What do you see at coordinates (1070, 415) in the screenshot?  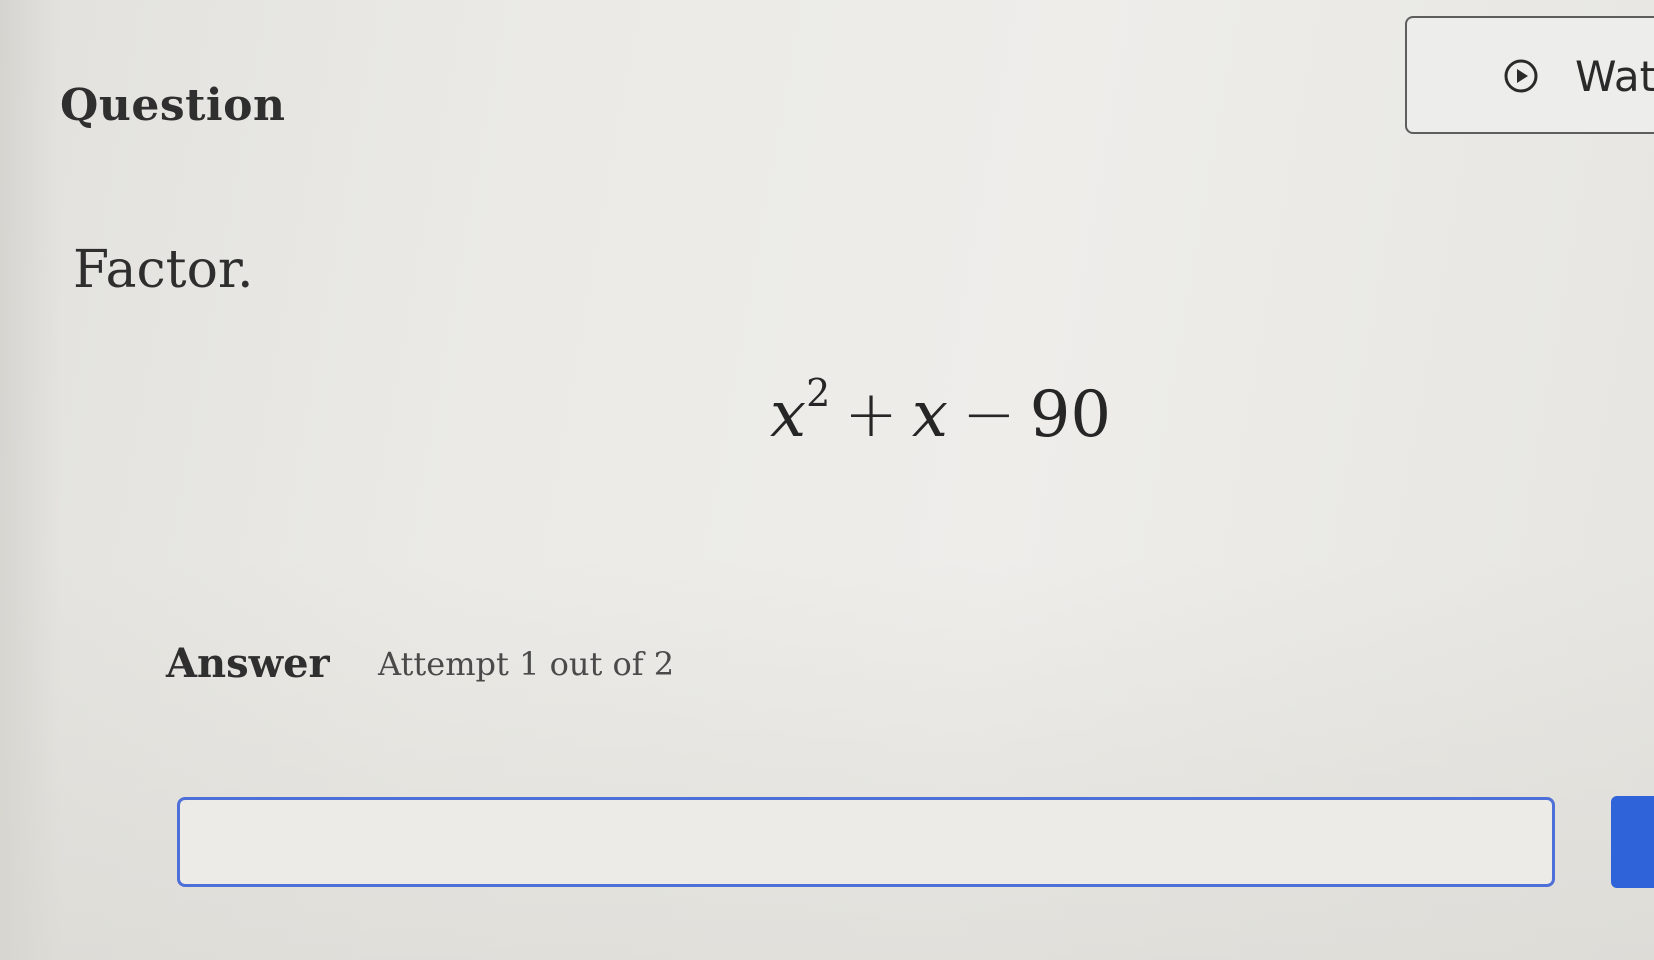 I see `expression-constant: 90` at bounding box center [1070, 415].